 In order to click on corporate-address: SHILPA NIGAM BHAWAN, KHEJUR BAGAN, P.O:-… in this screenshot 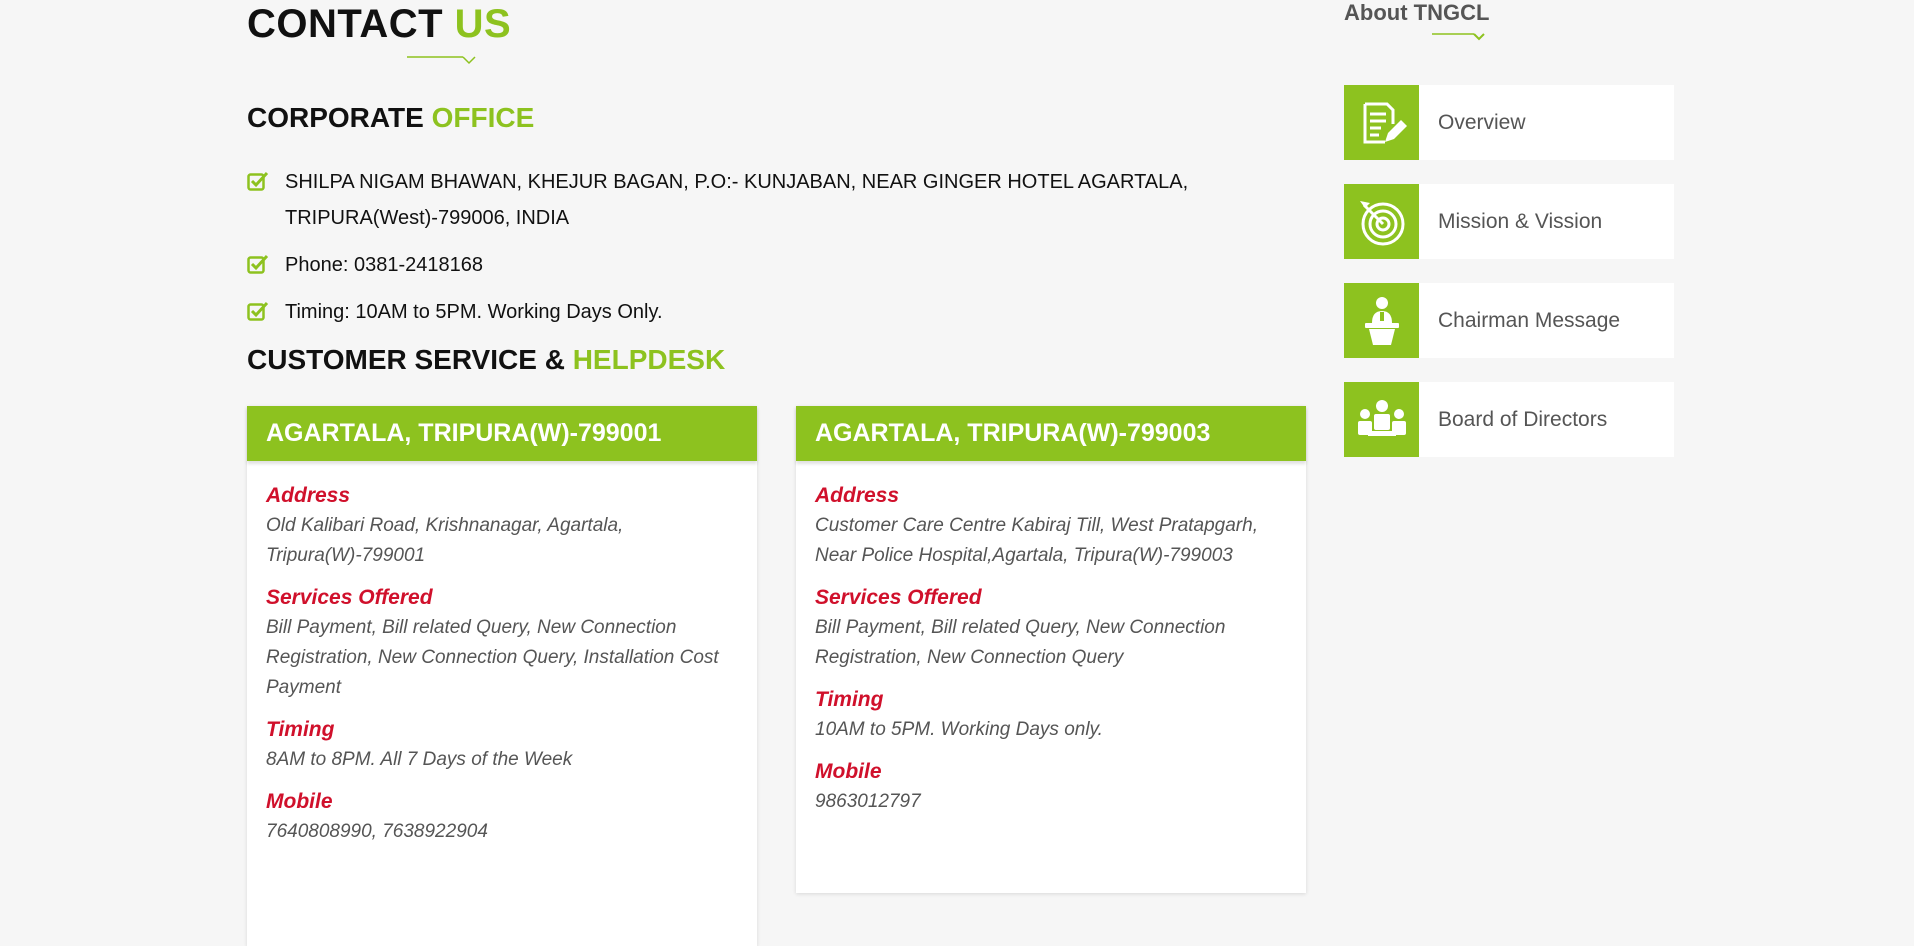, I will do `click(737, 200)`.